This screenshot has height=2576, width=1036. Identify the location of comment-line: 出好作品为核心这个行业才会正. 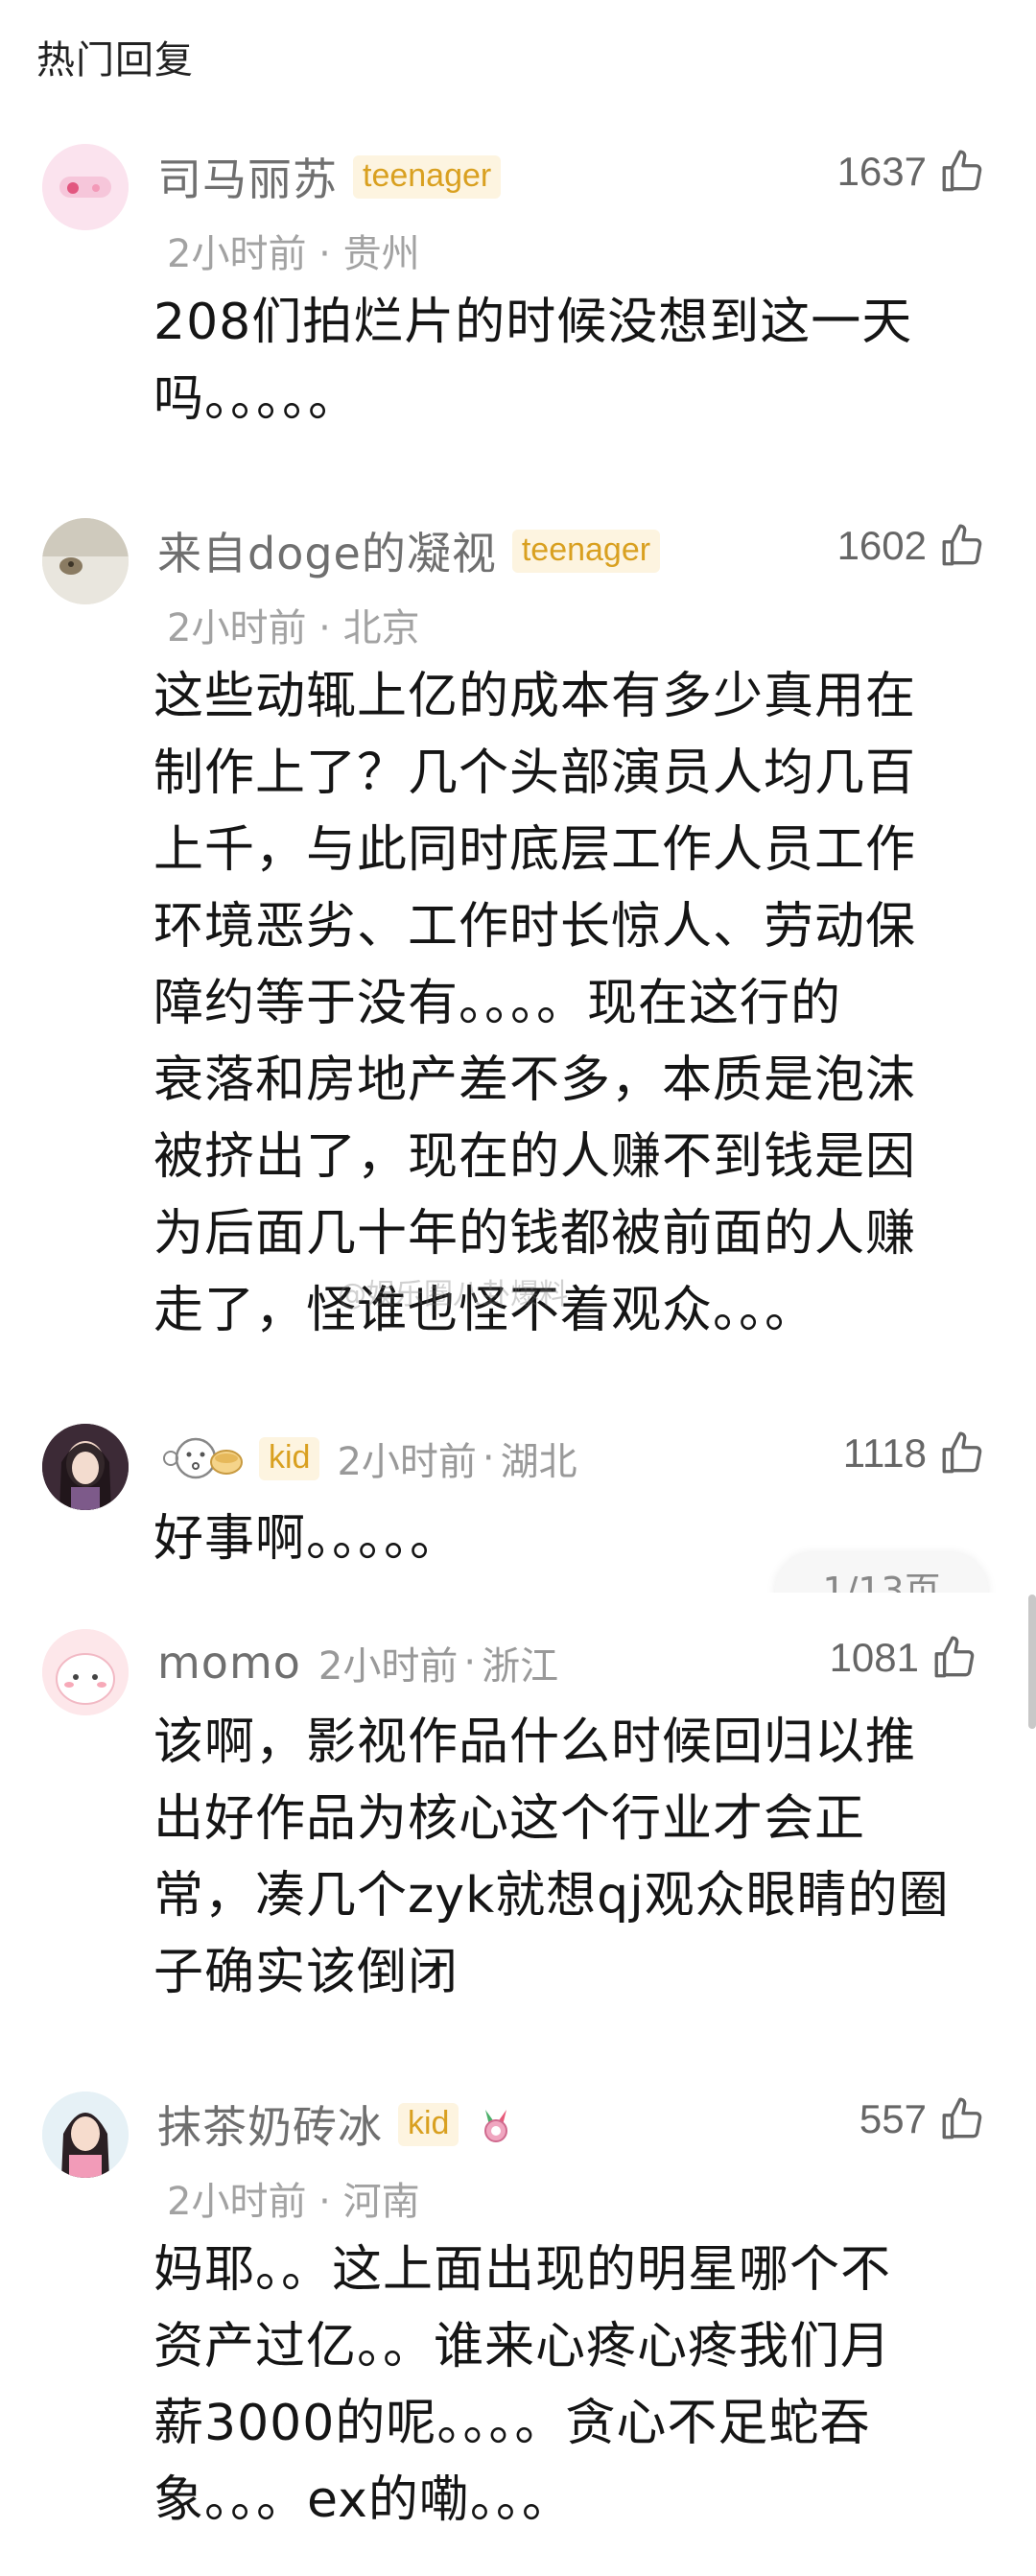
(509, 1819).